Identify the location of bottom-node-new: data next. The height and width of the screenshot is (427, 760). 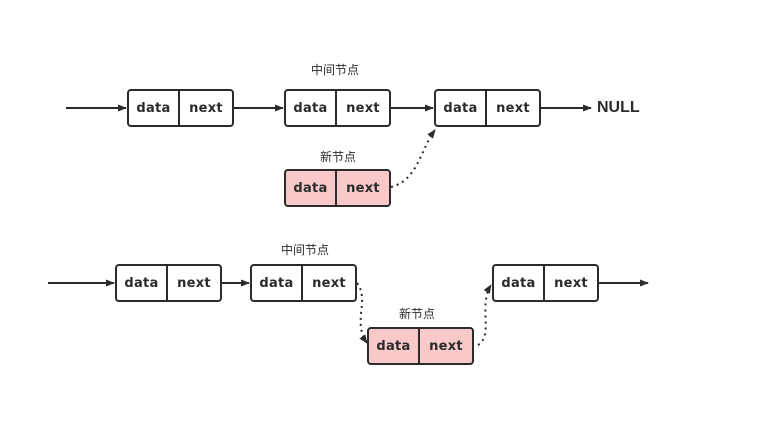
(420, 346).